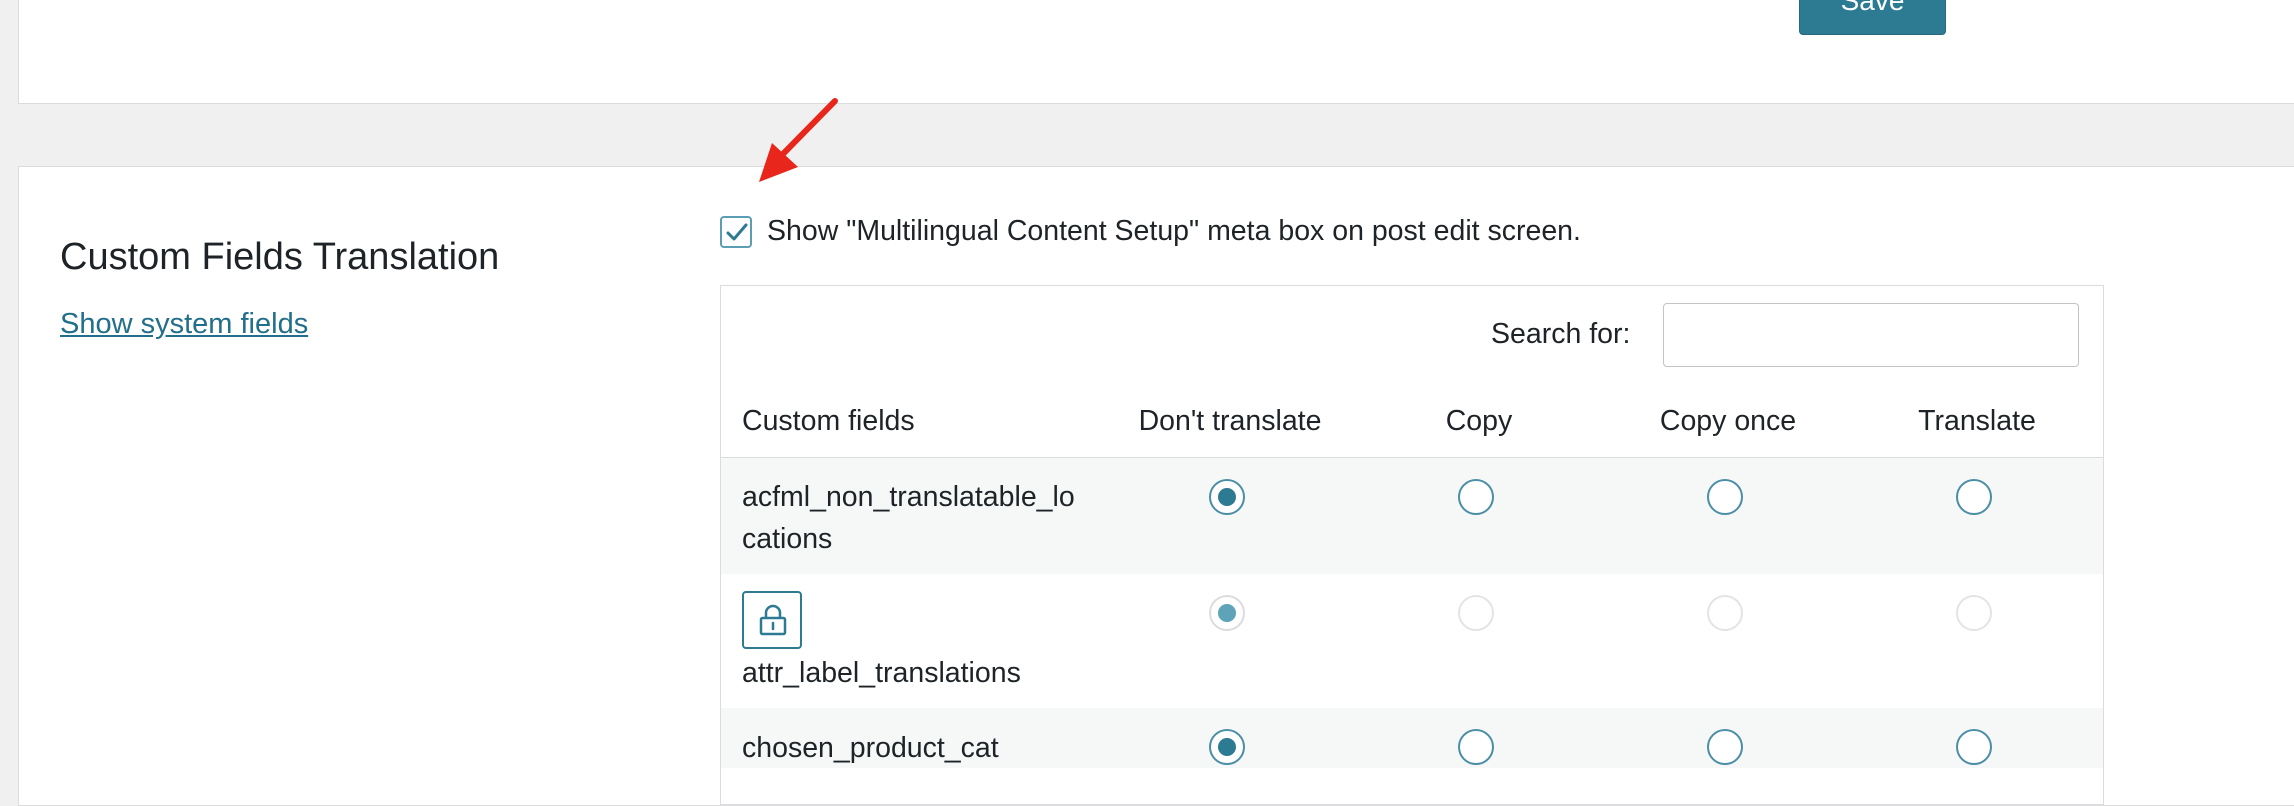 The height and width of the screenshot is (806, 2294). I want to click on checkmark-icon, so click(737, 232).